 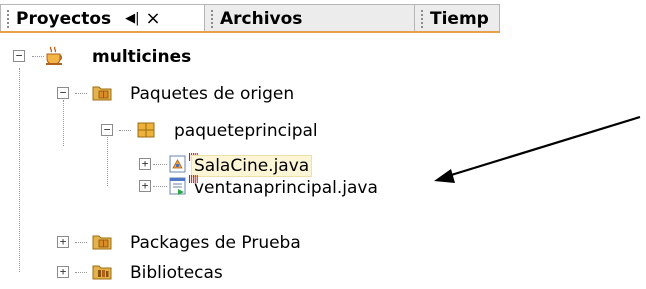 What do you see at coordinates (310, 18) in the screenshot?
I see `tab-archivos: Archivos` at bounding box center [310, 18].